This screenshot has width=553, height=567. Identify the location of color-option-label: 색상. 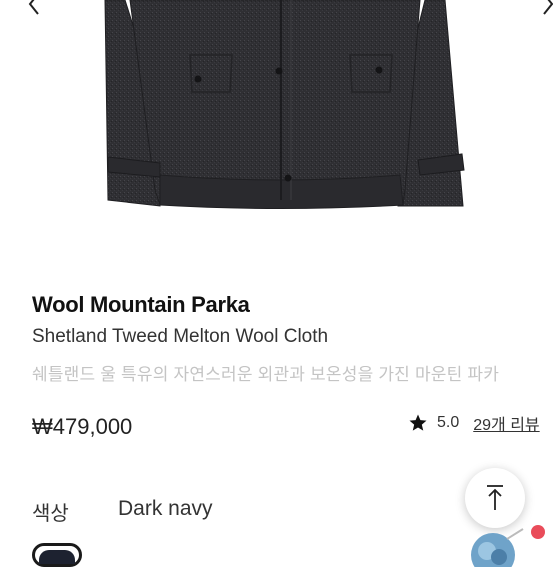
(50, 514).